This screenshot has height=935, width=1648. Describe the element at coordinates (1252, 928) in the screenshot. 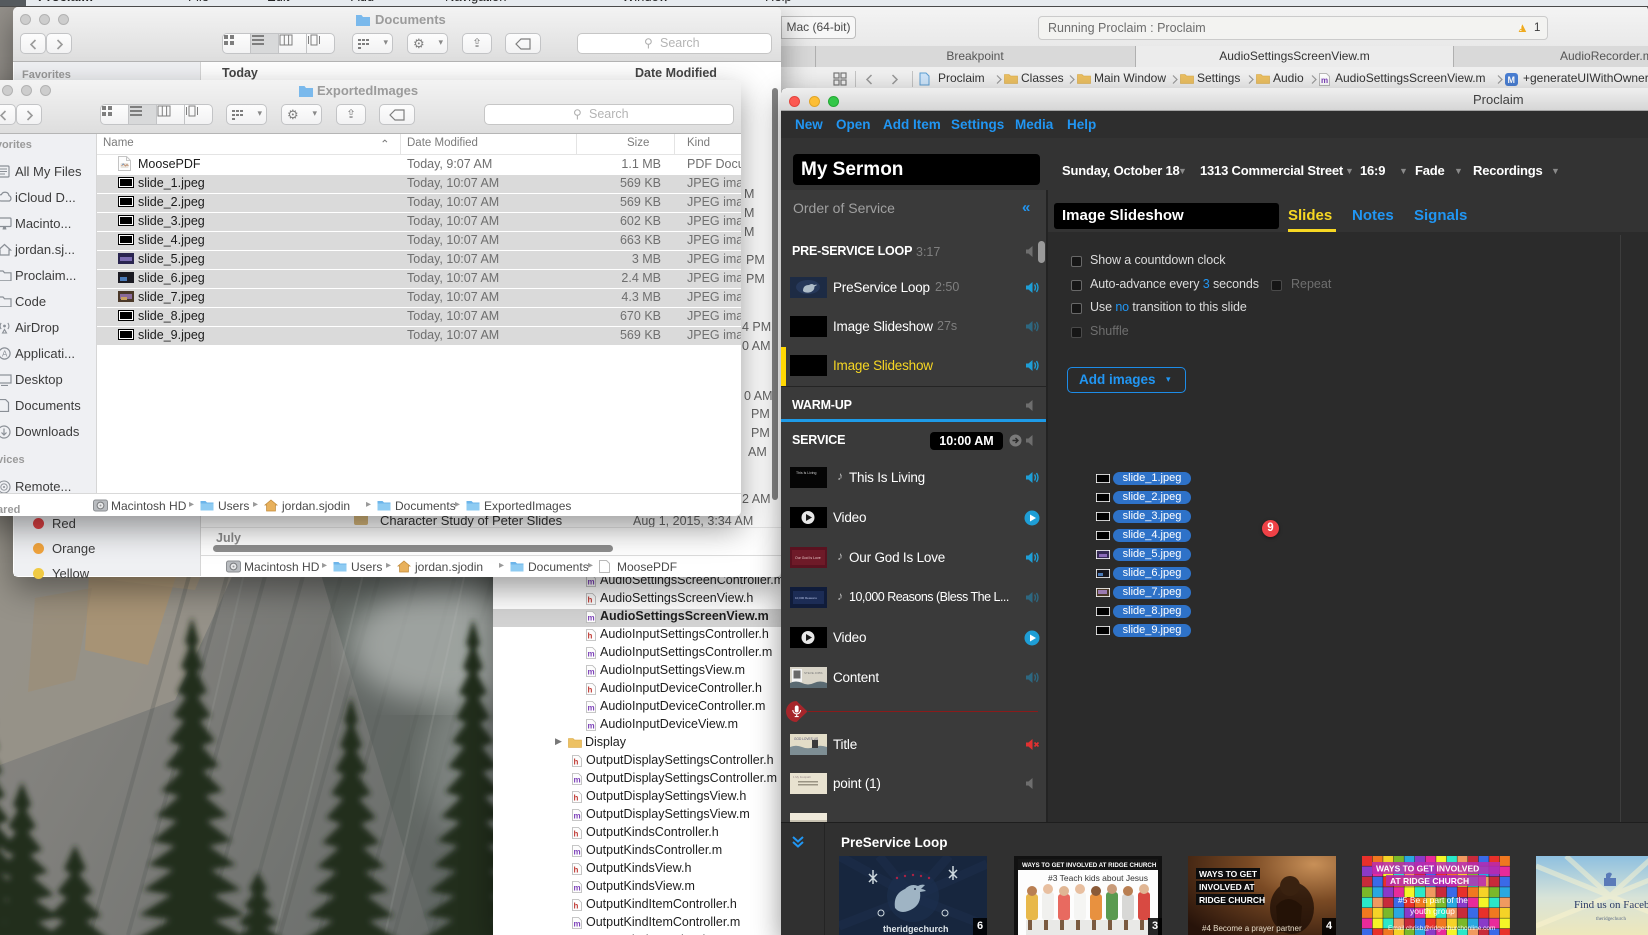

I see `svg-text: #4 Become a prayer partner` at that location.